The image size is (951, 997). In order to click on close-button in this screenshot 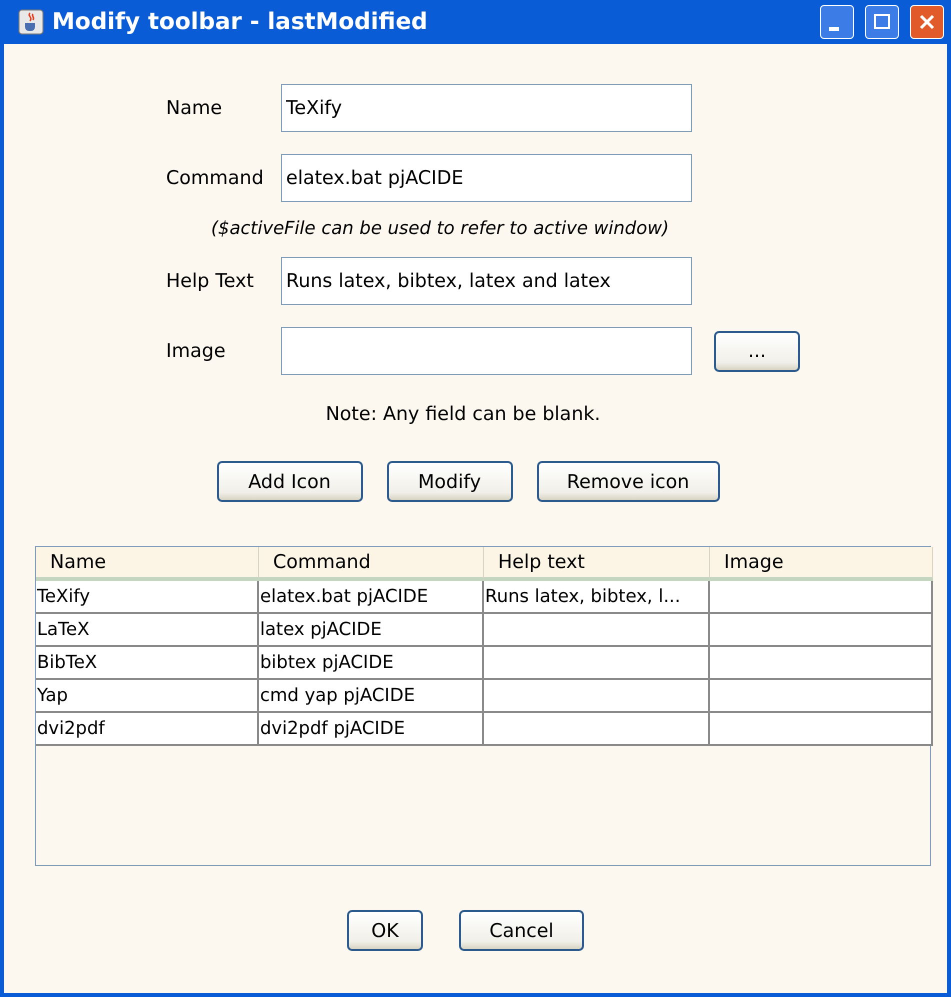, I will do `click(927, 22)`.